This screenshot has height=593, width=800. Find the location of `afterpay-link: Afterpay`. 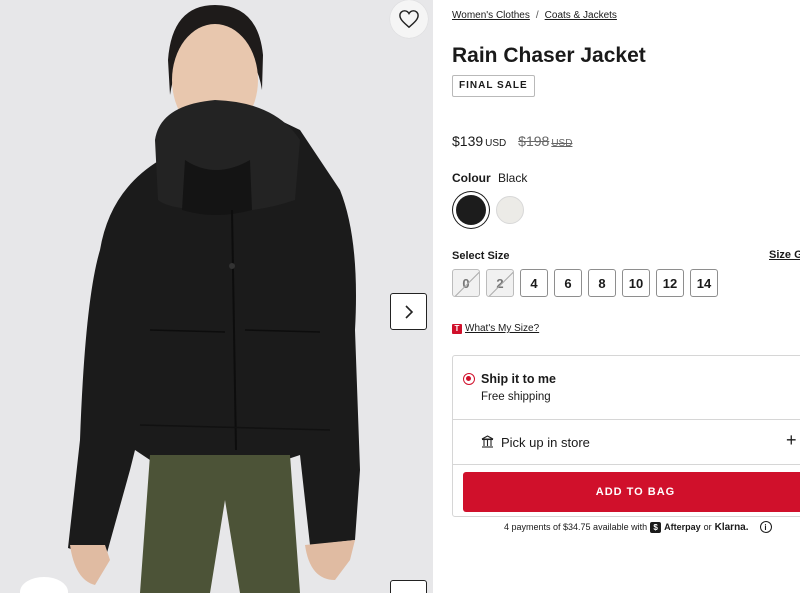

afterpay-link: Afterpay is located at coordinates (682, 527).